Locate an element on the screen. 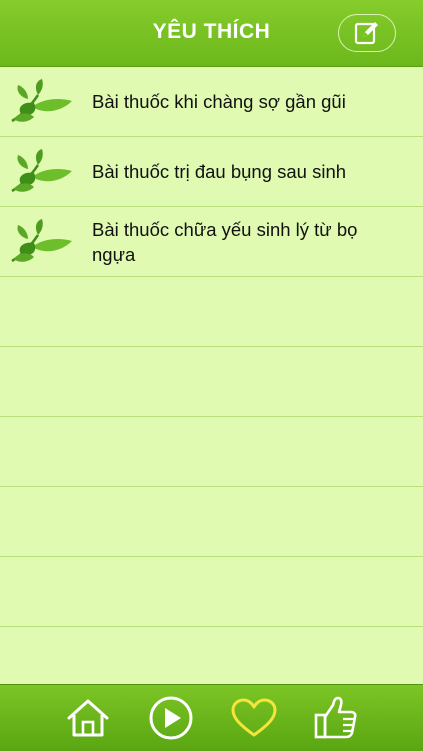  tab-favorites is located at coordinates (254, 718).